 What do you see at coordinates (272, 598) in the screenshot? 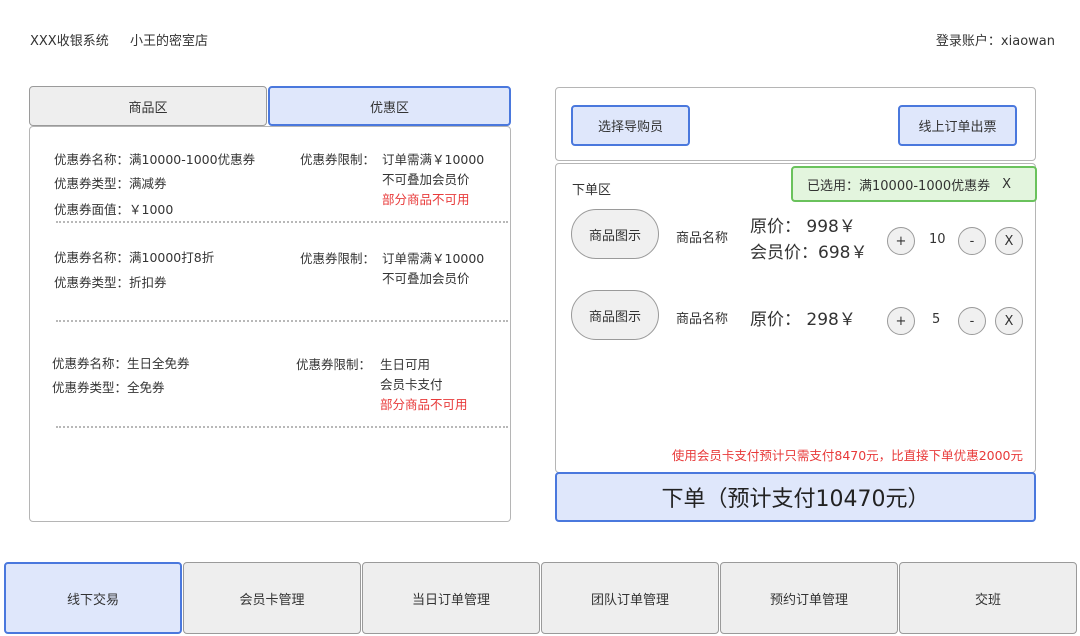
I see `nav-member-card: 会员卡管理` at bounding box center [272, 598].